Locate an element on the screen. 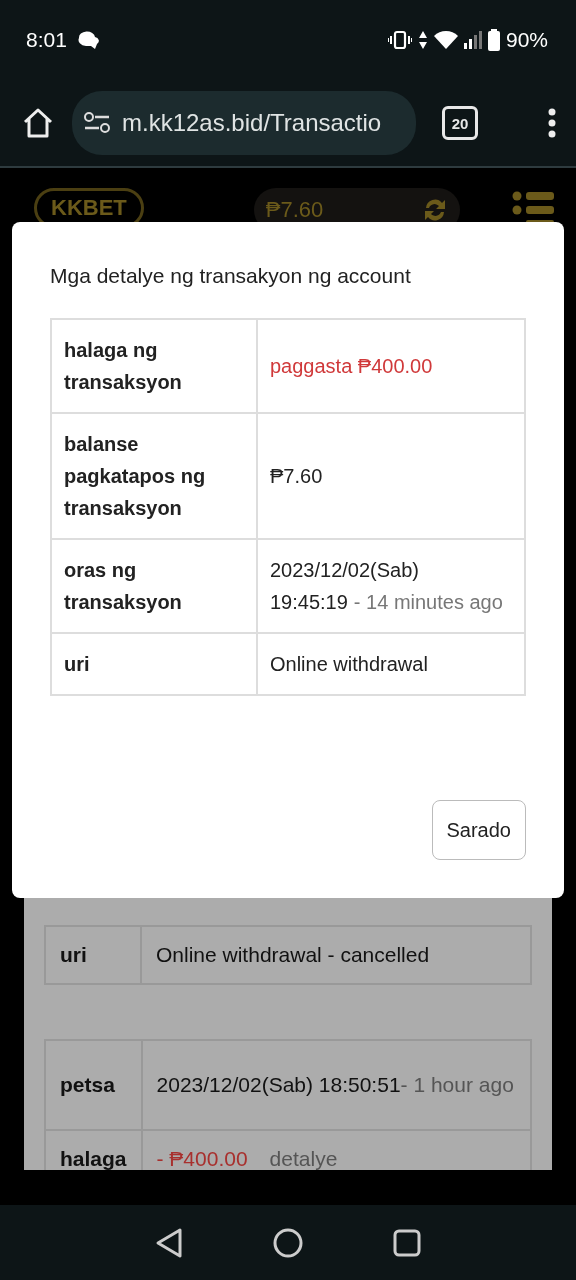 The image size is (576, 1280). field-value: 2023/12/02(Sab) 19:45:19 - 14 minutes ago is located at coordinates (391, 586).